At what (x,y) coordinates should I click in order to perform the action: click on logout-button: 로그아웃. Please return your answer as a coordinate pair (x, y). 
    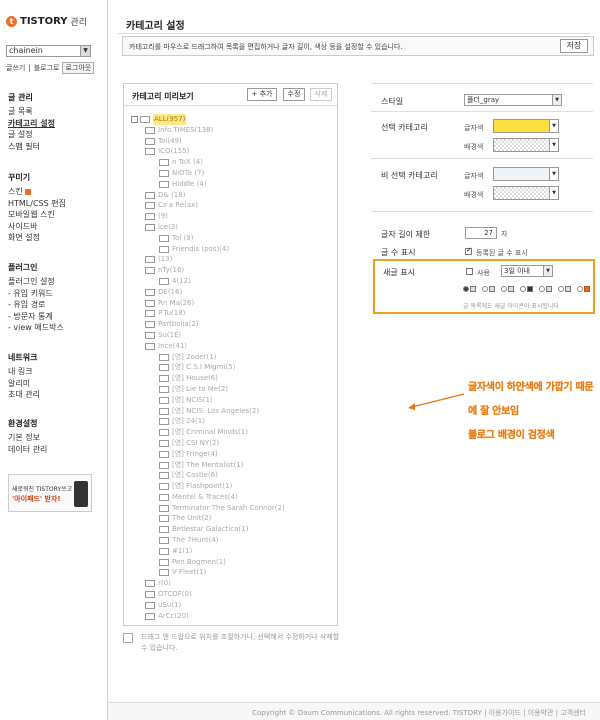
    Looking at the image, I should click on (78, 68).